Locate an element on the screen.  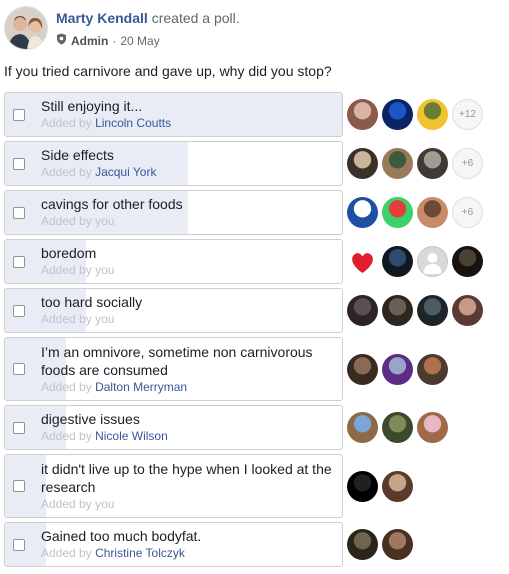
added-by-name: Christine Tolczyk is located at coordinates (140, 553).